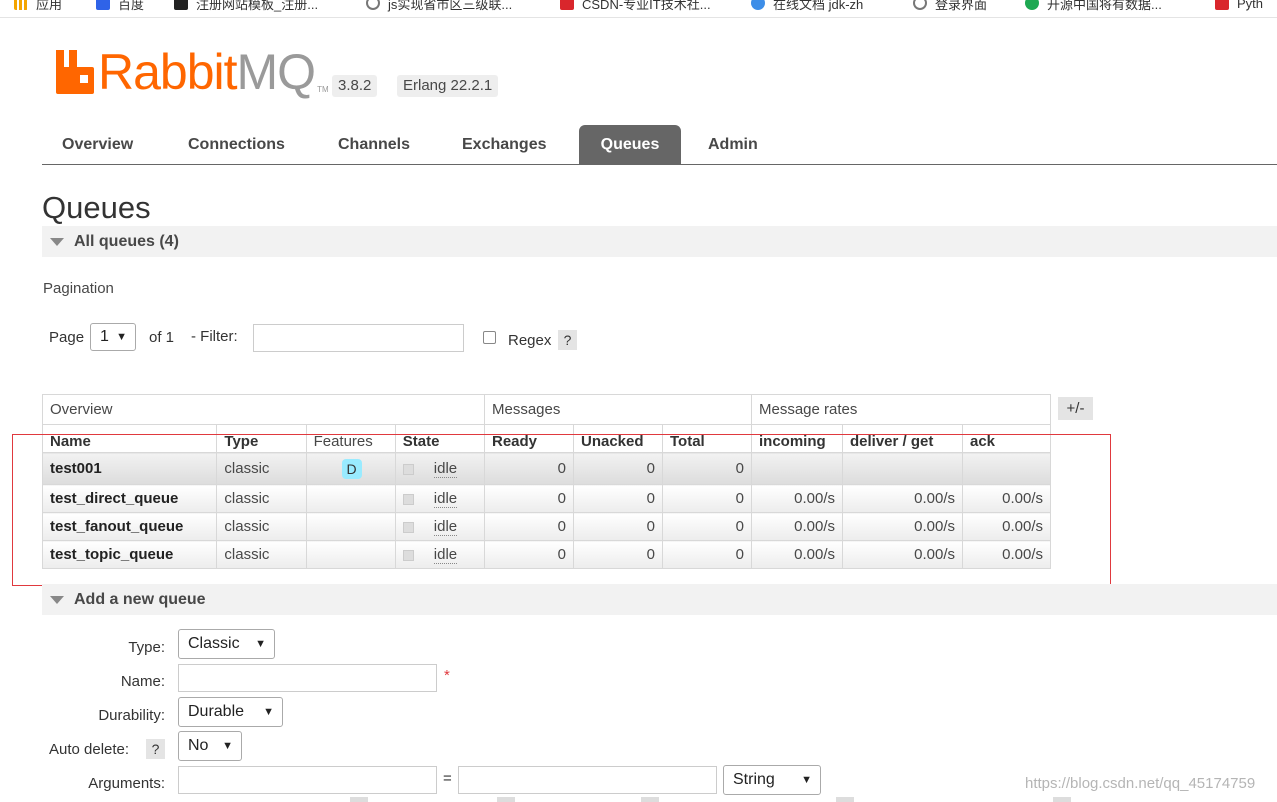 The image size is (1277, 802). Describe the element at coordinates (181, 5) in the screenshot. I see `site-icon` at that location.